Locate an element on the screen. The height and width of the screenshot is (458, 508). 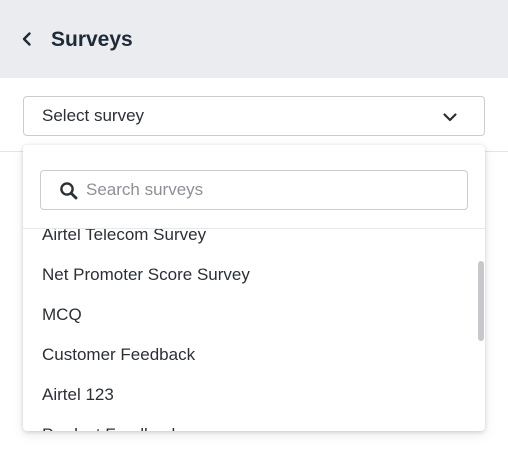
search-icon is located at coordinates (69, 191).